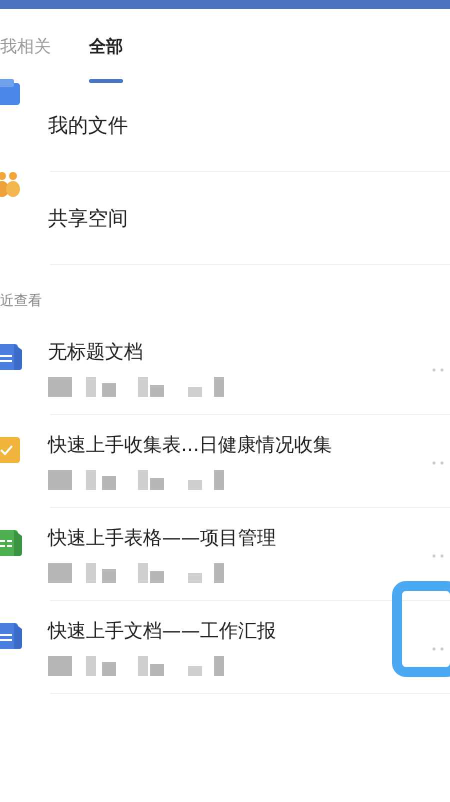 This screenshot has height=802, width=450. What do you see at coordinates (227, 445) in the screenshot?
I see `file-title: 快速上手收集表...日健康情况收集` at bounding box center [227, 445].